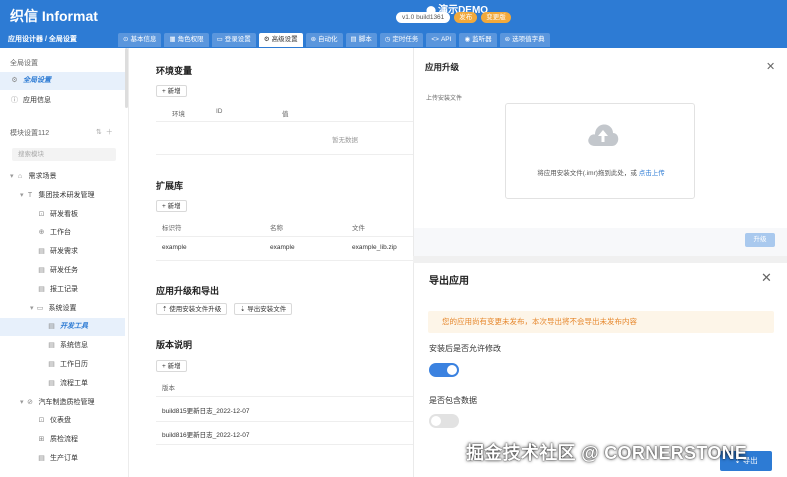 This screenshot has width=787, height=477. Describe the element at coordinates (126, 78) in the screenshot. I see `sidebar-scrollbar` at that location.